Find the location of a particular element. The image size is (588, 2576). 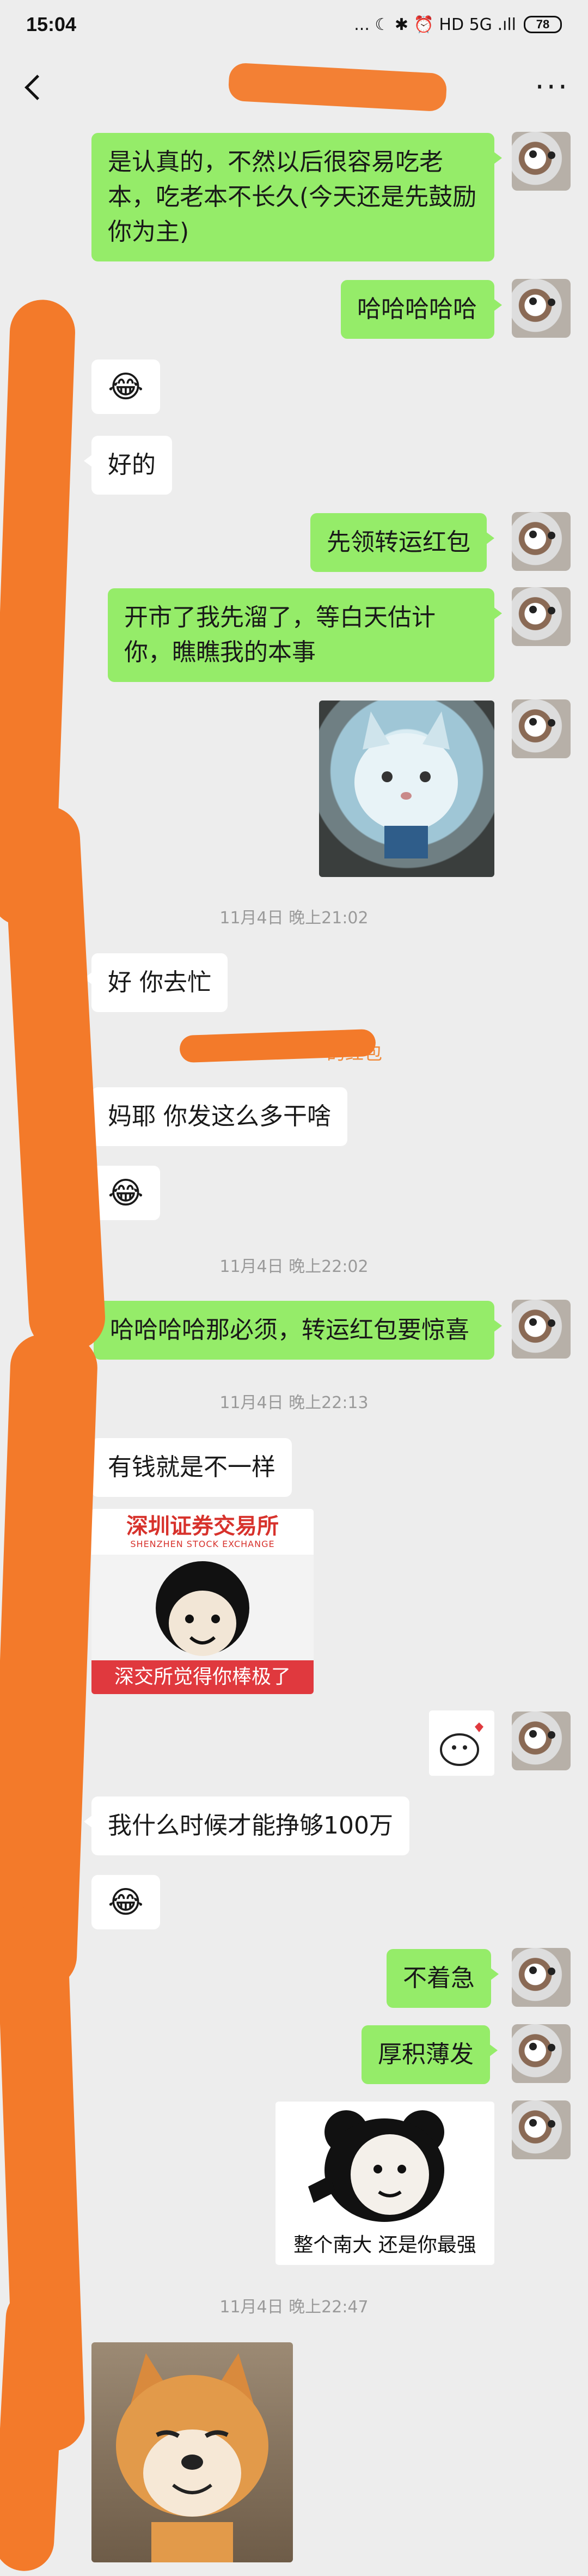

szse-title: 深圳证券交易所 is located at coordinates (202, 1526).